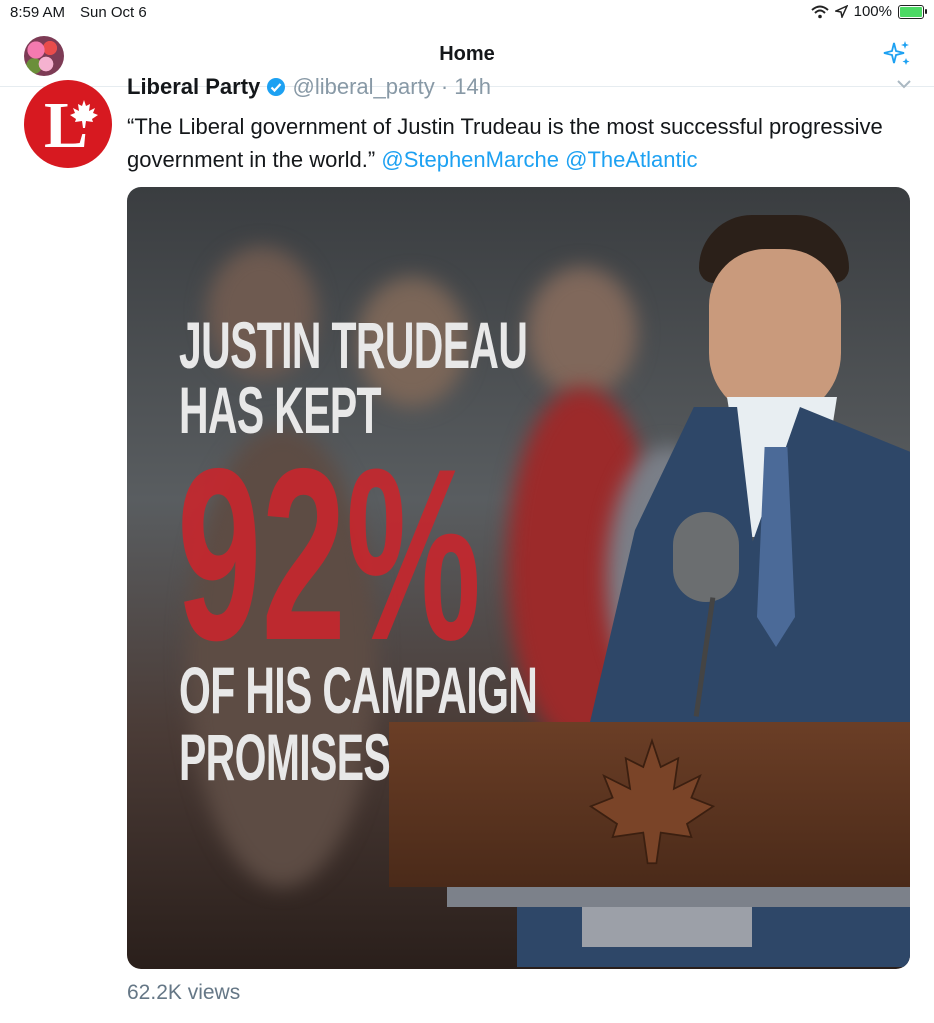 The image size is (934, 1023). I want to click on tweet-time: 14h, so click(472, 86).